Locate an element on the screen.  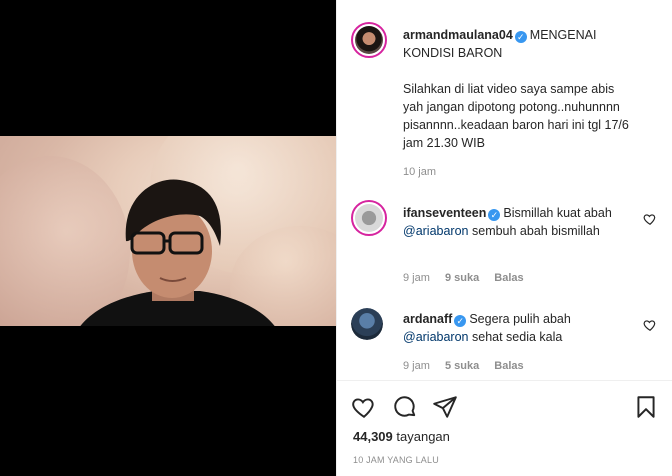
comment-icon is located at coordinates (405, 407).